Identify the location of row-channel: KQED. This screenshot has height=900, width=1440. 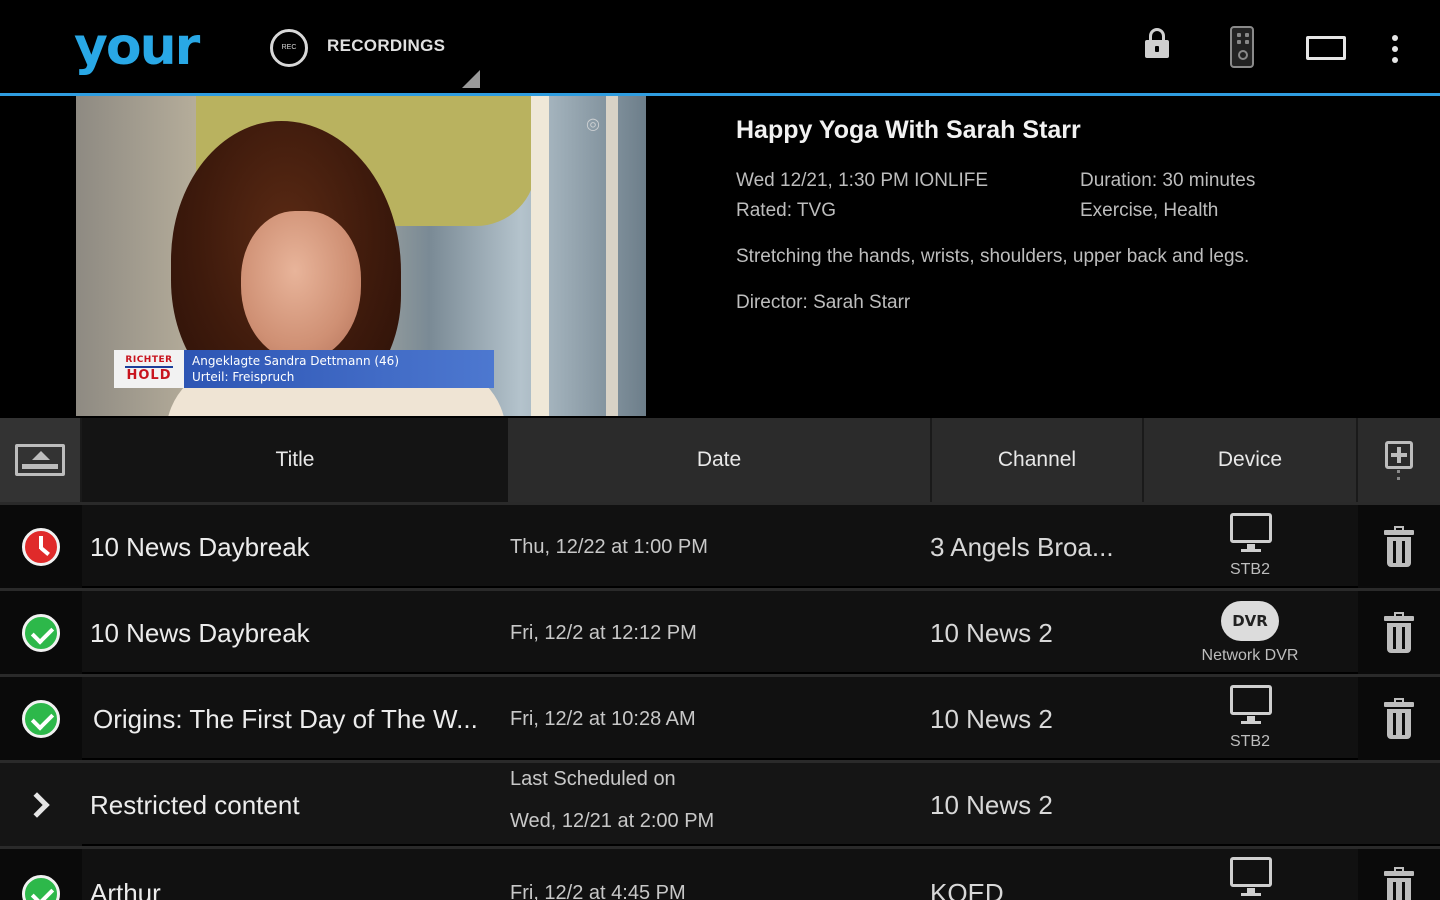
(967, 889).